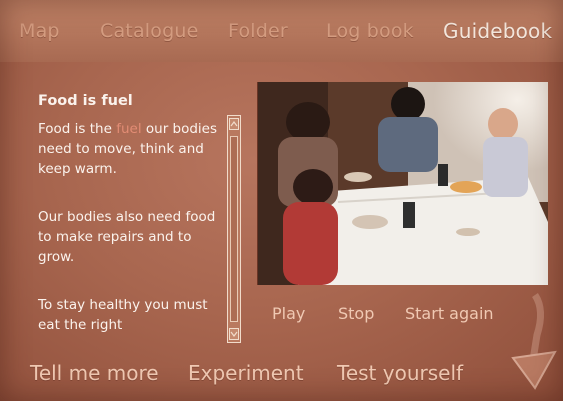 This screenshot has width=563, height=401. Describe the element at coordinates (532, 342) in the screenshot. I see `down-arrow-icon` at that location.